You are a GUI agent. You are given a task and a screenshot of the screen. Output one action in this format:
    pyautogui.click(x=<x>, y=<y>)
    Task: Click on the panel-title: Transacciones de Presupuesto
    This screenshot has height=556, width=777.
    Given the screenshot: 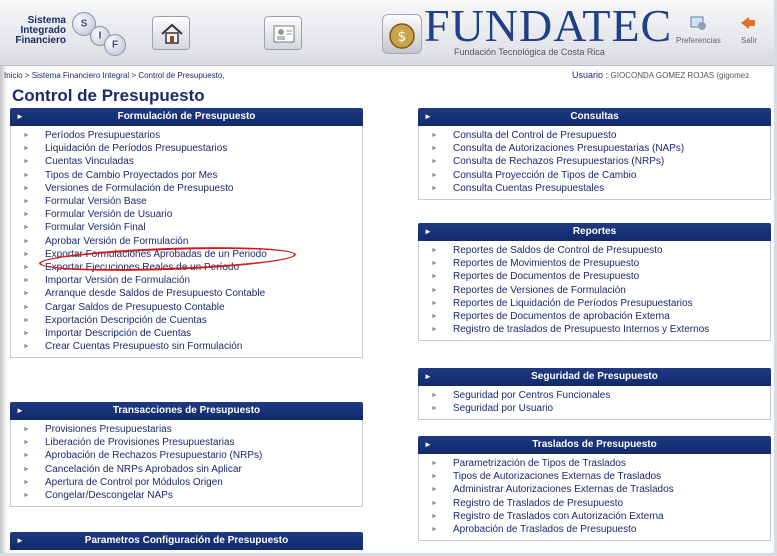 What is the action you would take?
    pyautogui.click(x=186, y=410)
    